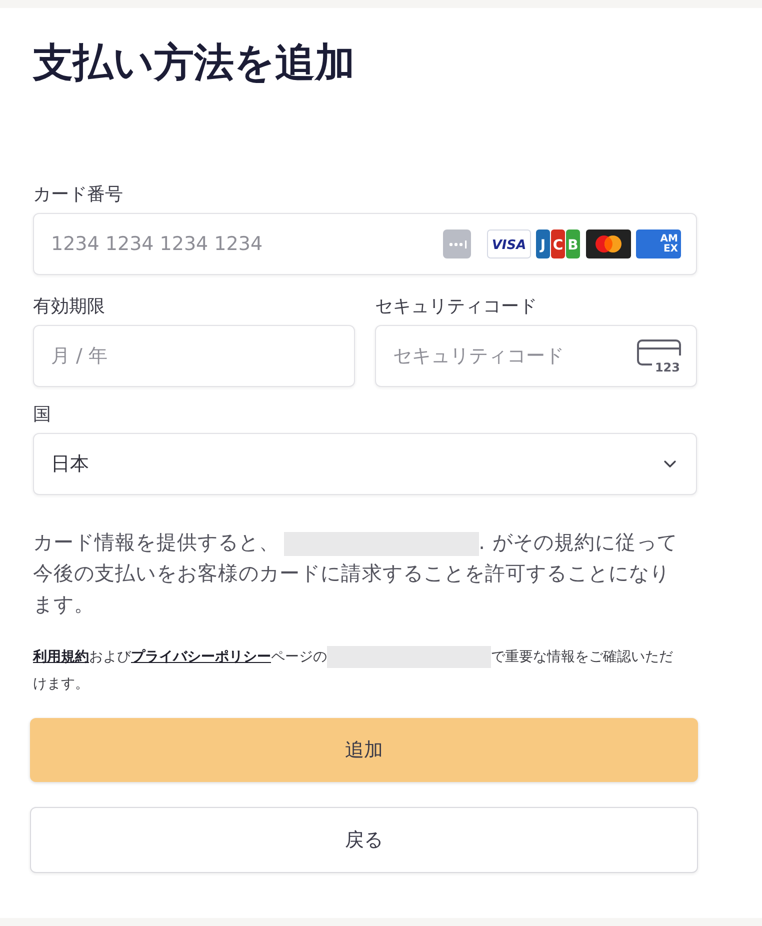  I want to click on field-label: 有効期限, so click(69, 307).